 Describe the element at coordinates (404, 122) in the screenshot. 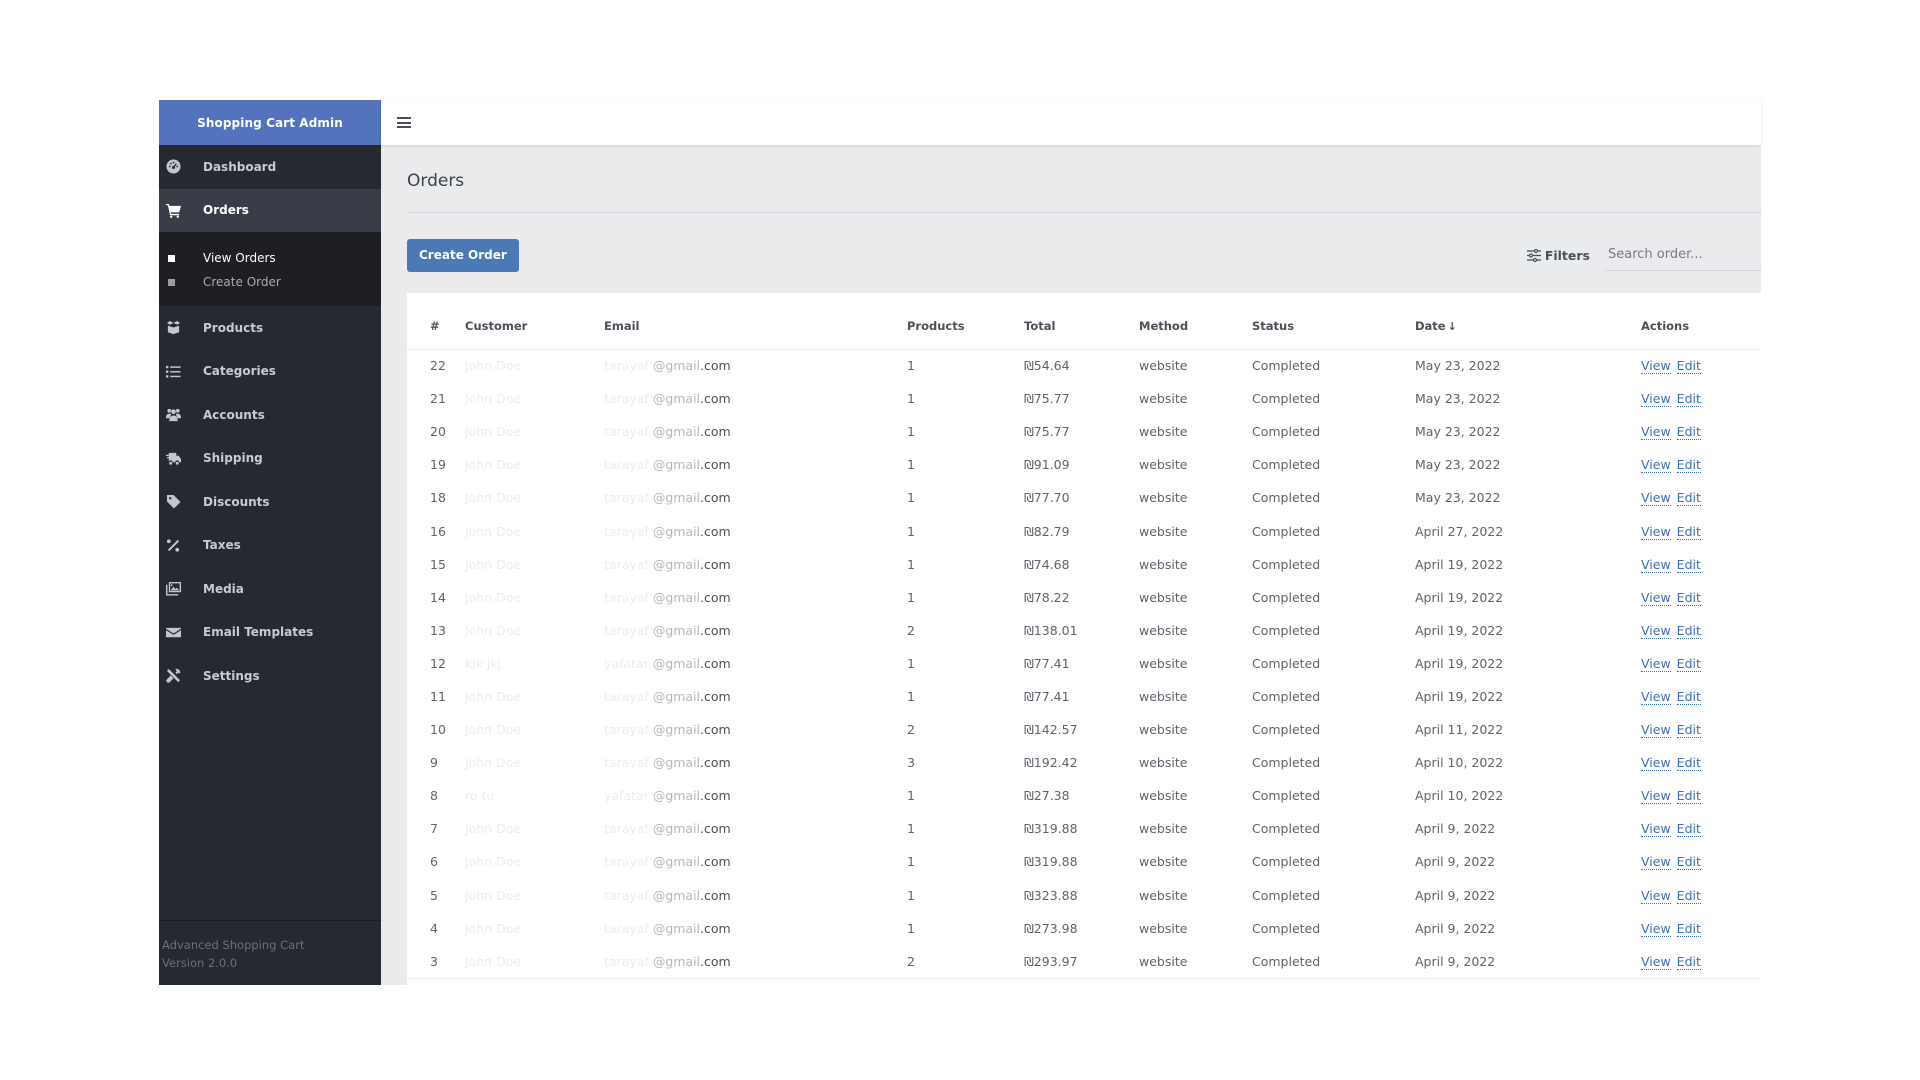

I see `menu-toggle-icon` at that location.